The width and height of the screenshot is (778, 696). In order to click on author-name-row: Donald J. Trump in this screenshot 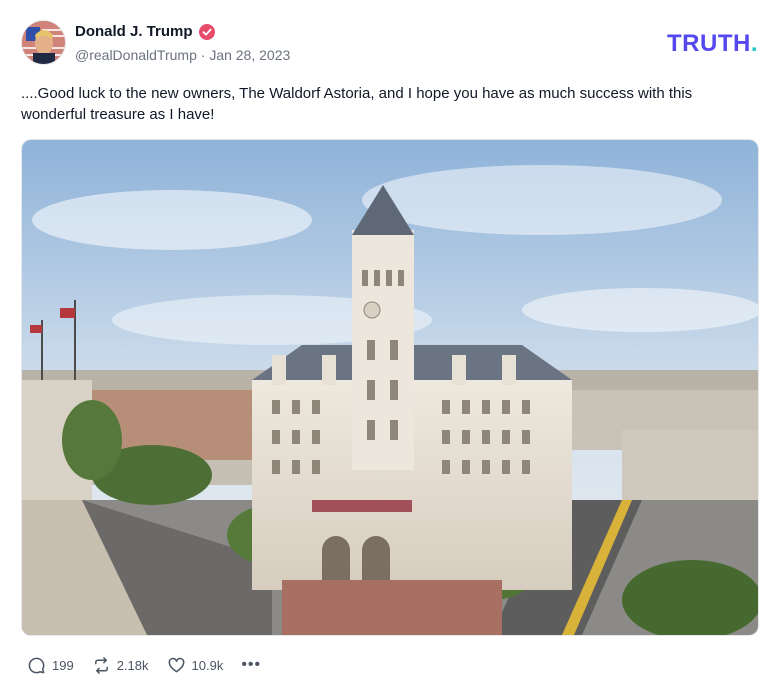, I will do `click(145, 31)`.